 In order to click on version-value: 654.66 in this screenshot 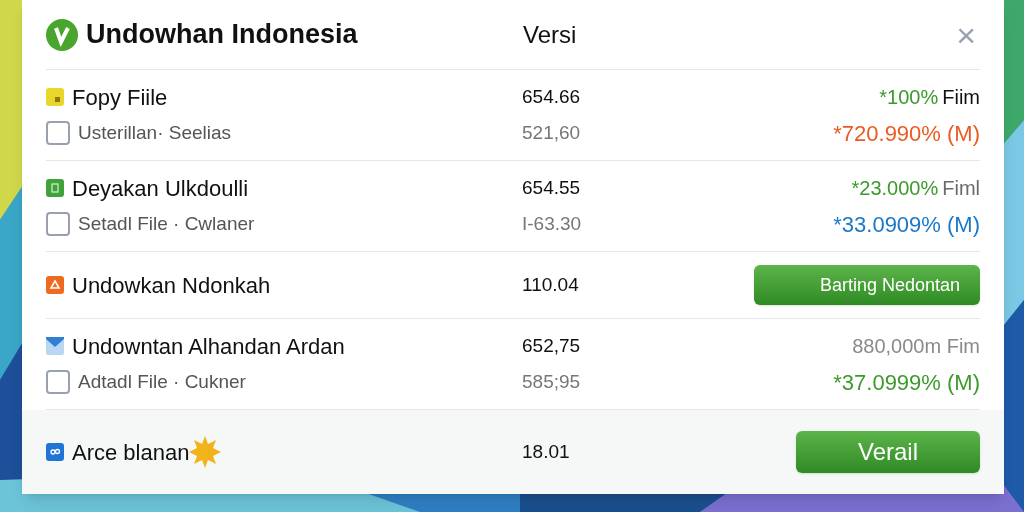, I will do `click(551, 96)`.